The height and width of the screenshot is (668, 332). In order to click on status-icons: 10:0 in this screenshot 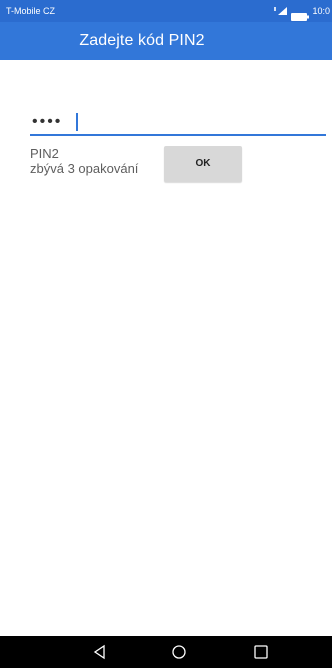, I will do `click(302, 11)`.